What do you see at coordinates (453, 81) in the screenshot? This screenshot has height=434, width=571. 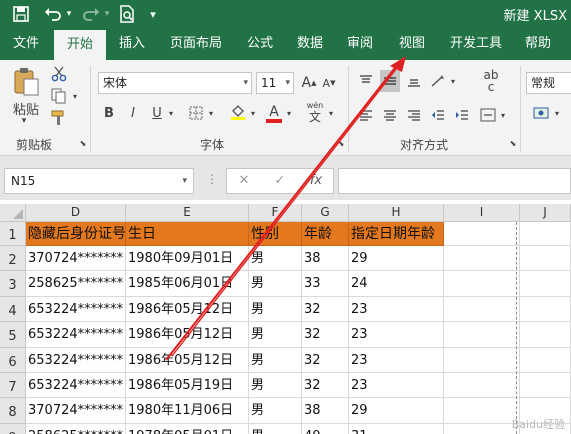 I see `orientation-dropdown-icon: ▾` at bounding box center [453, 81].